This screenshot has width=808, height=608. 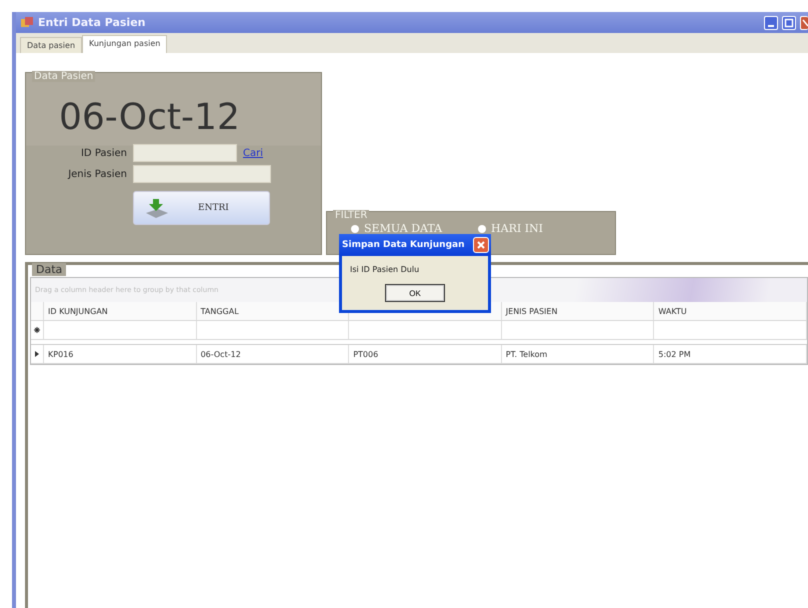 I want to click on column-header: WAKTU, so click(x=730, y=311).